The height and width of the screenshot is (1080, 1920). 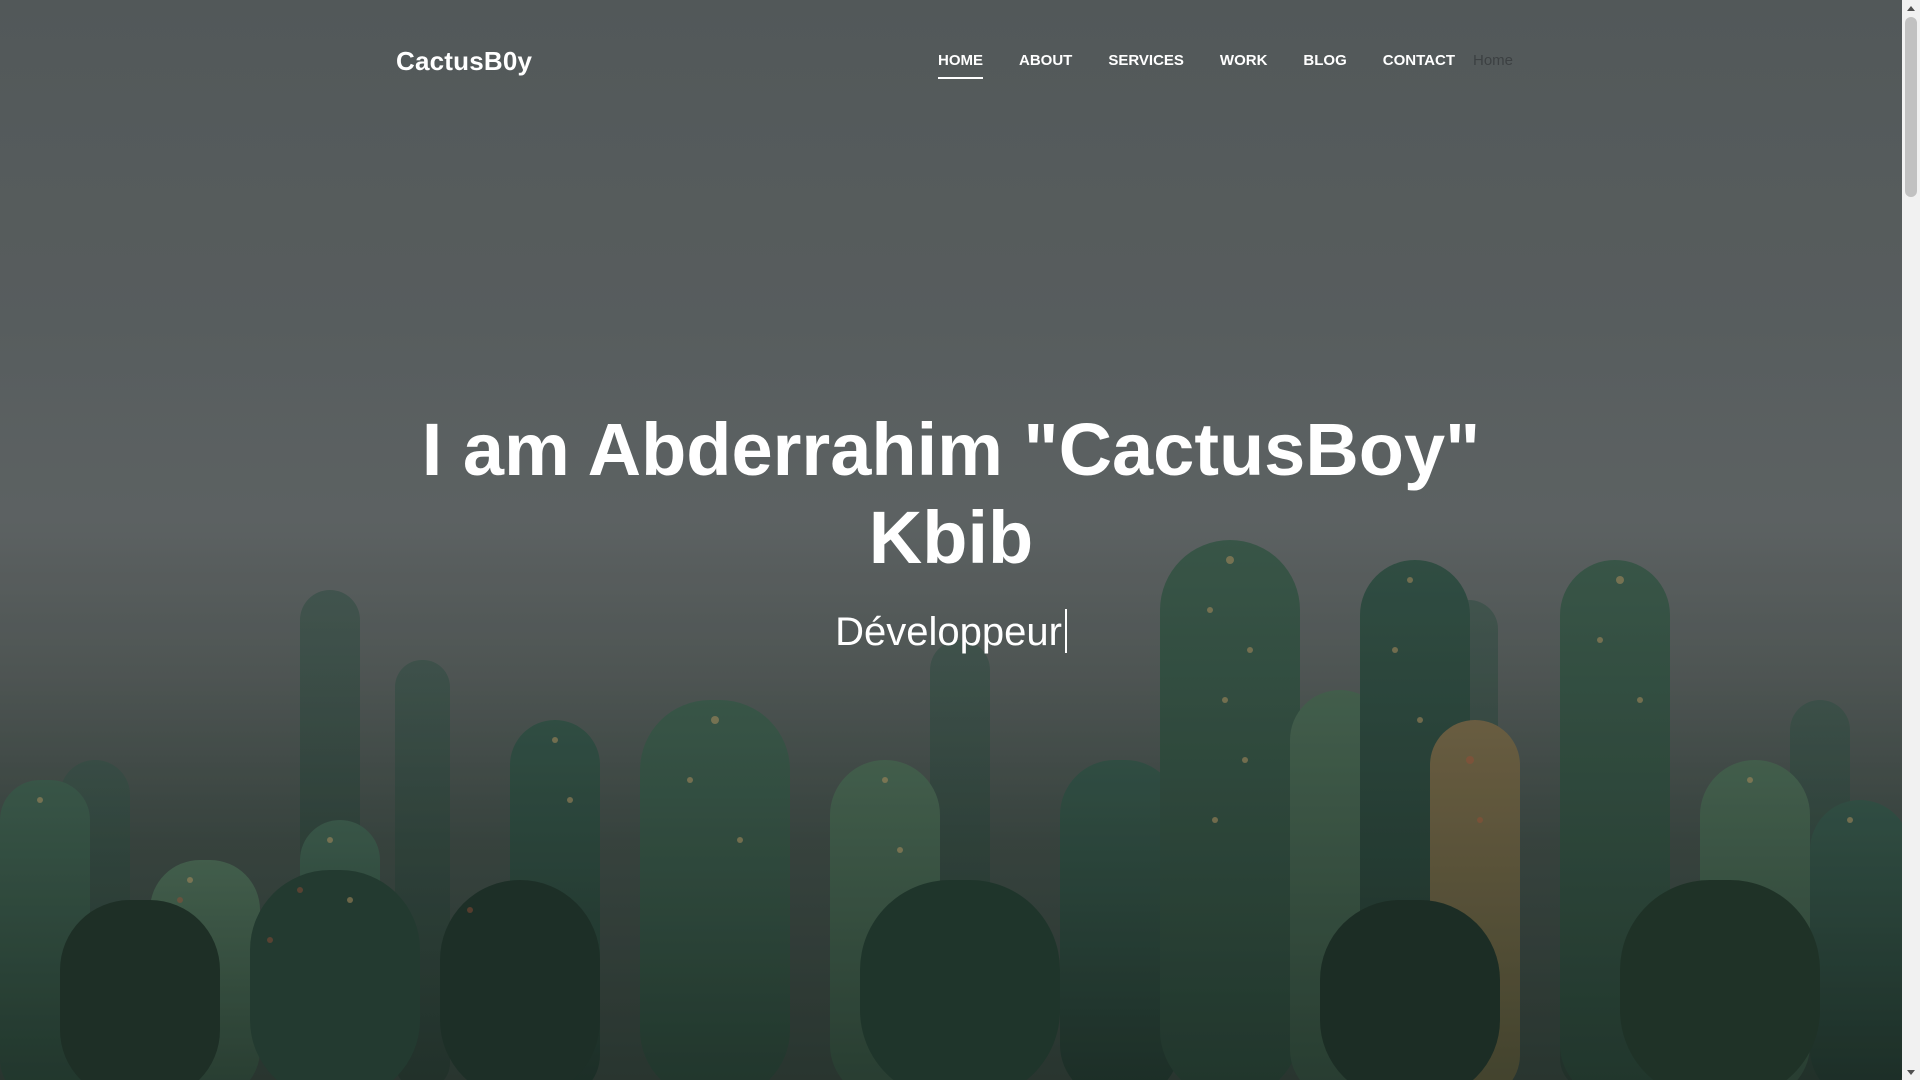 What do you see at coordinates (1244, 60) in the screenshot?
I see `nav-link-work: WORK` at bounding box center [1244, 60].